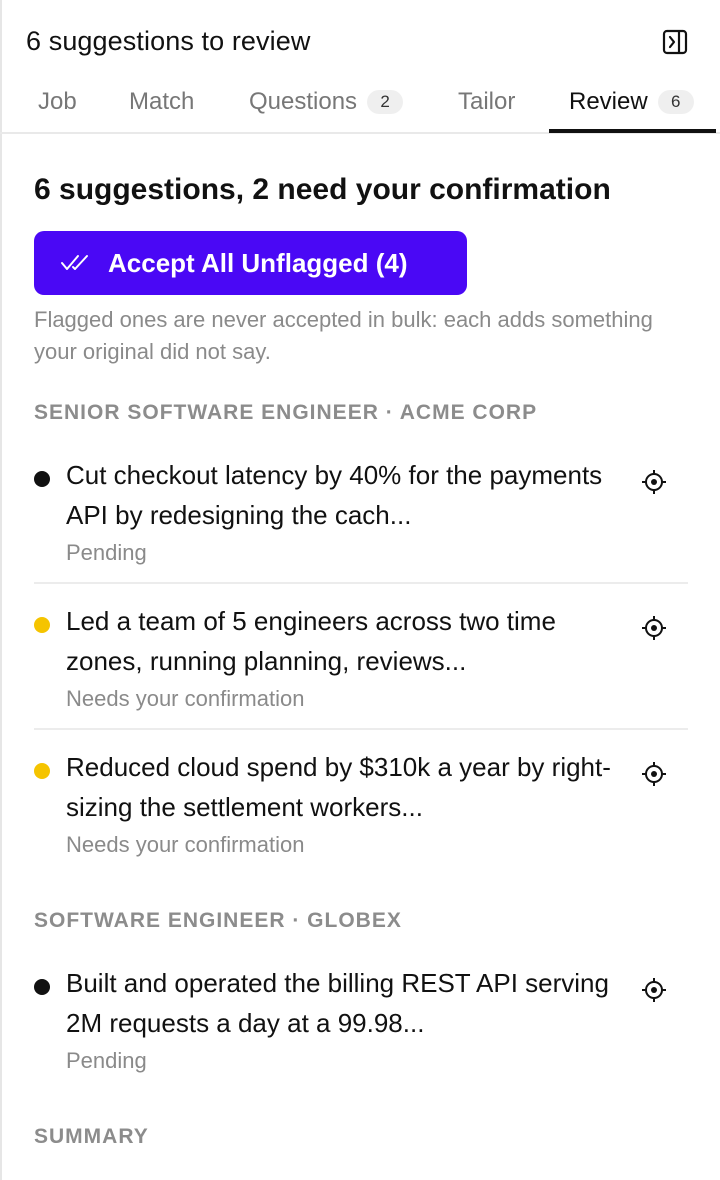 The image size is (720, 1180). I want to click on tab-bar: Job Match Questions 2 Tailor Review 6, so click(360, 103).